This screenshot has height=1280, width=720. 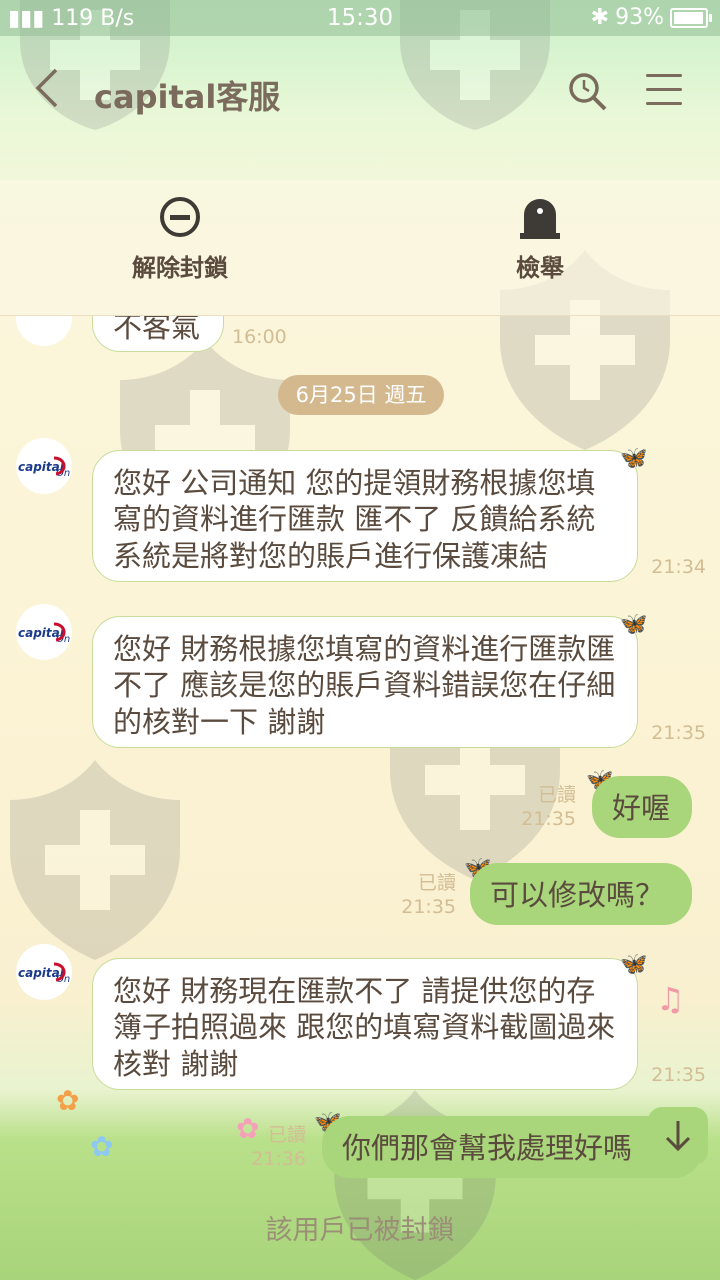 What do you see at coordinates (664, 91) in the screenshot?
I see `menu-icon` at bounding box center [664, 91].